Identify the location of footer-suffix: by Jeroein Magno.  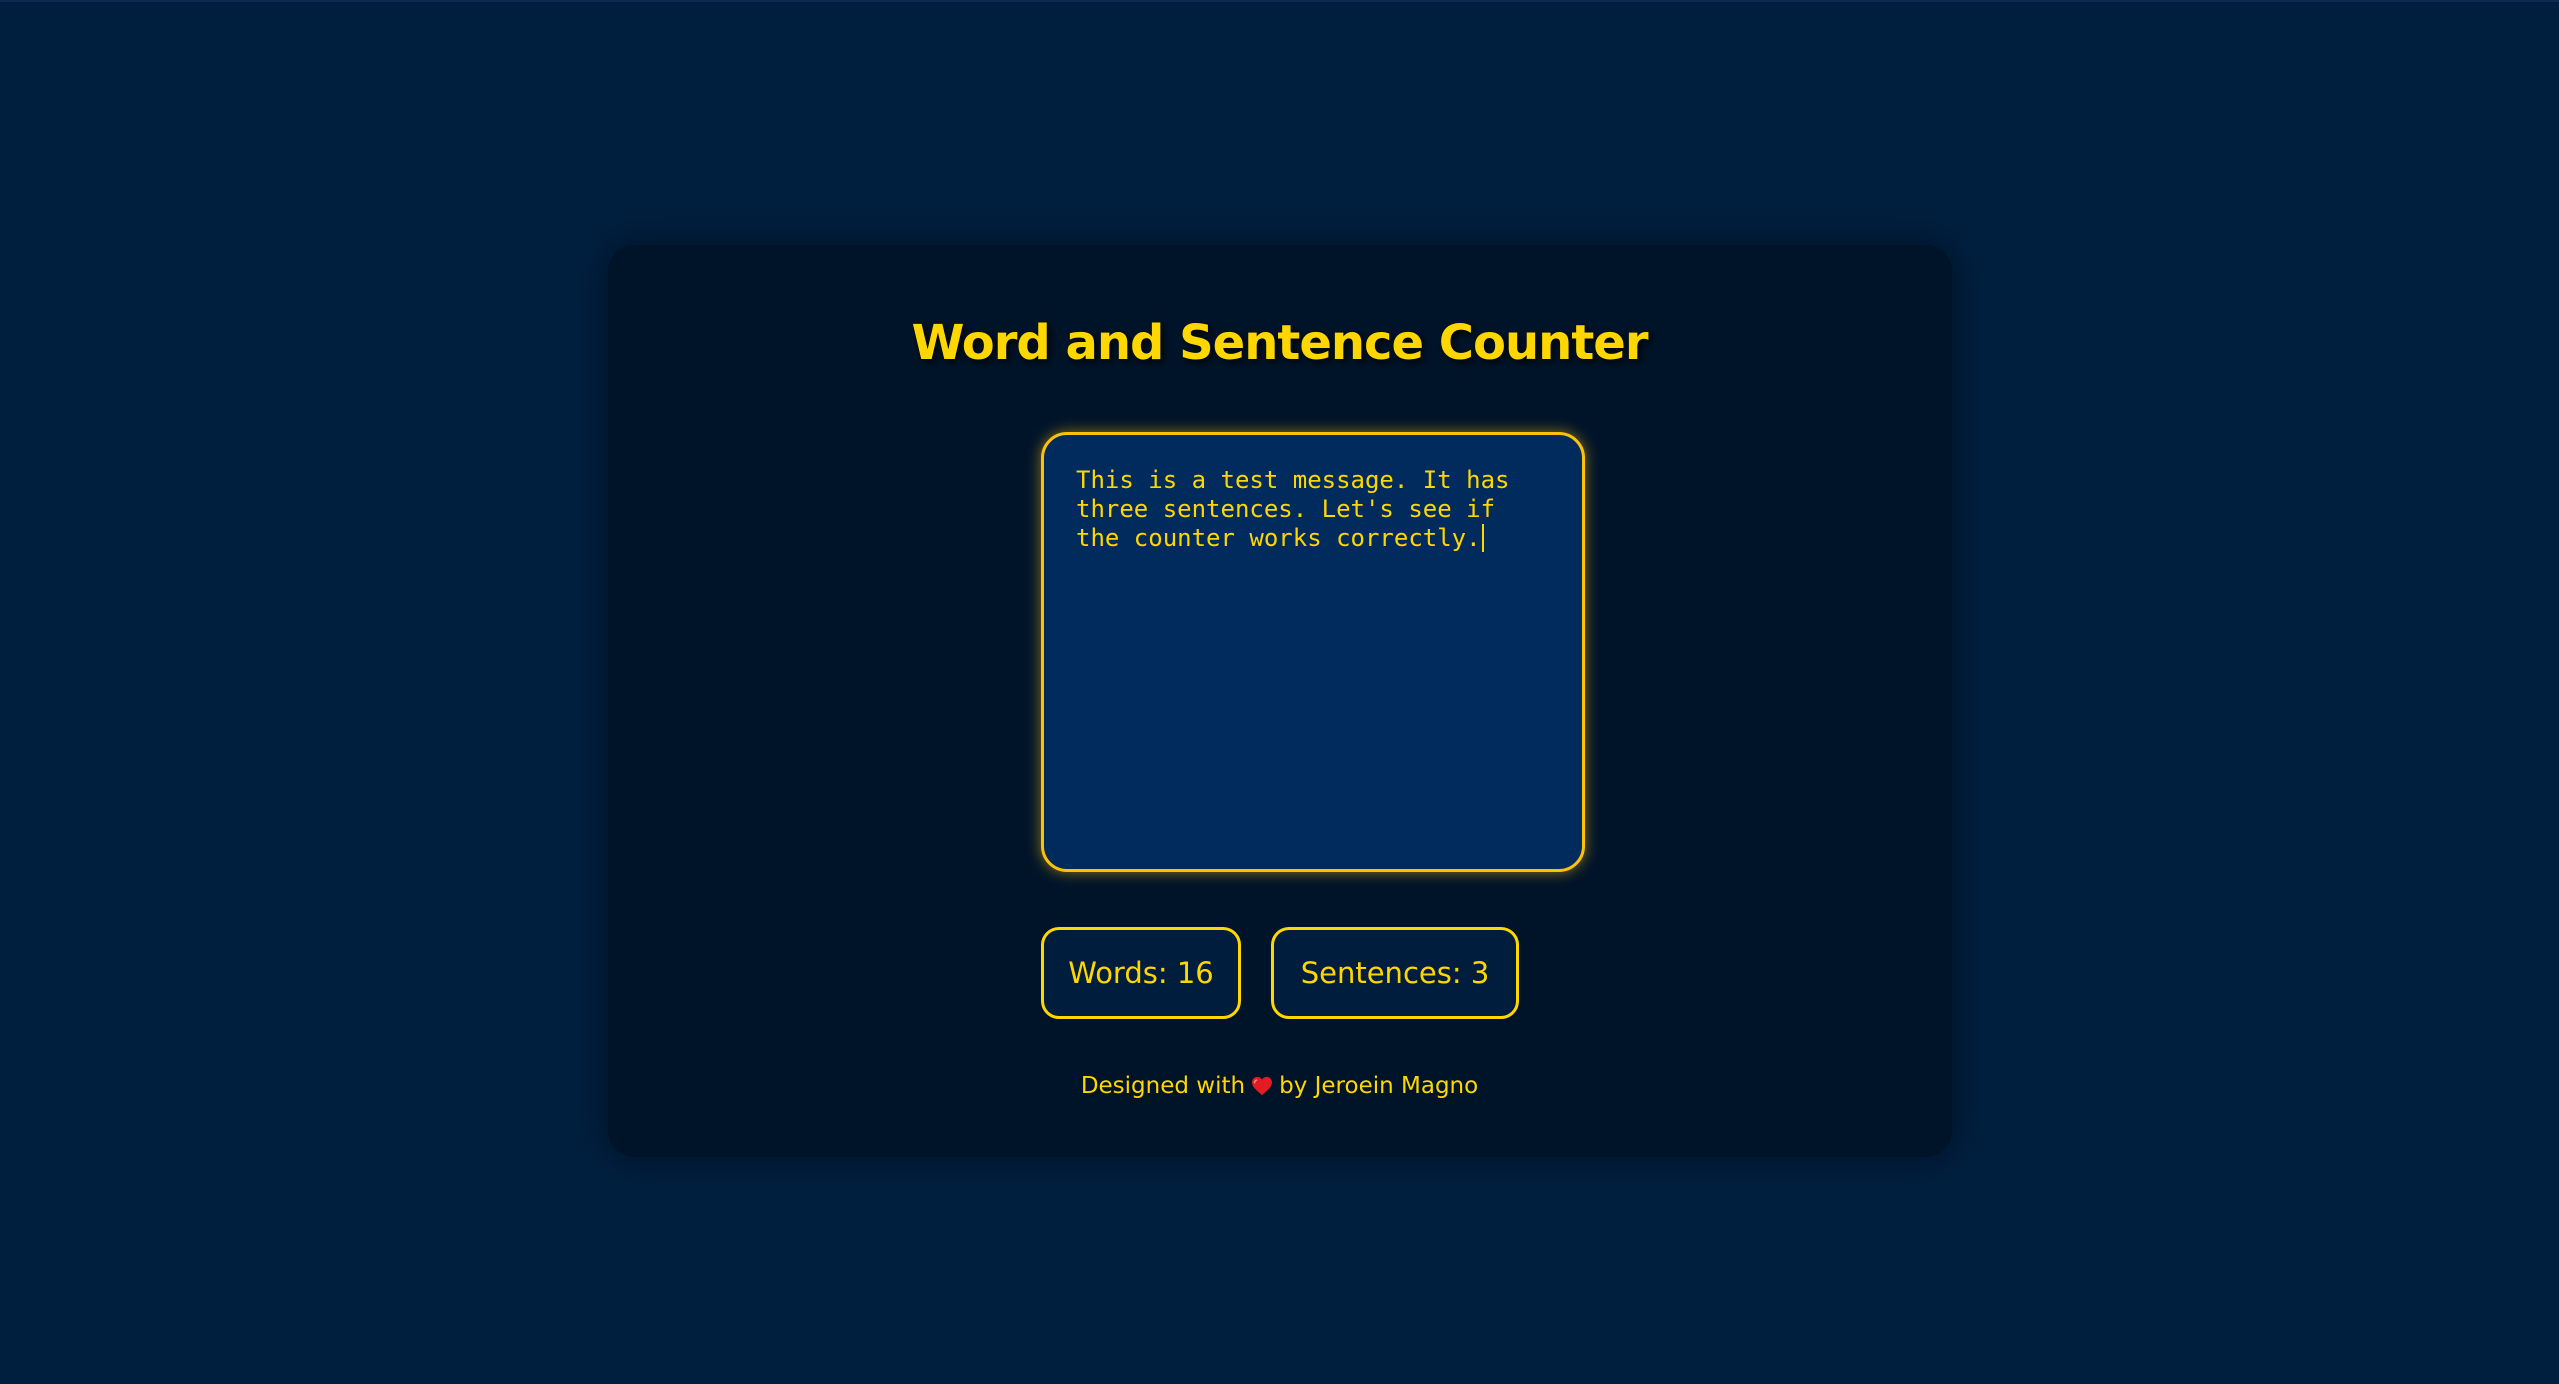
(1379, 1086).